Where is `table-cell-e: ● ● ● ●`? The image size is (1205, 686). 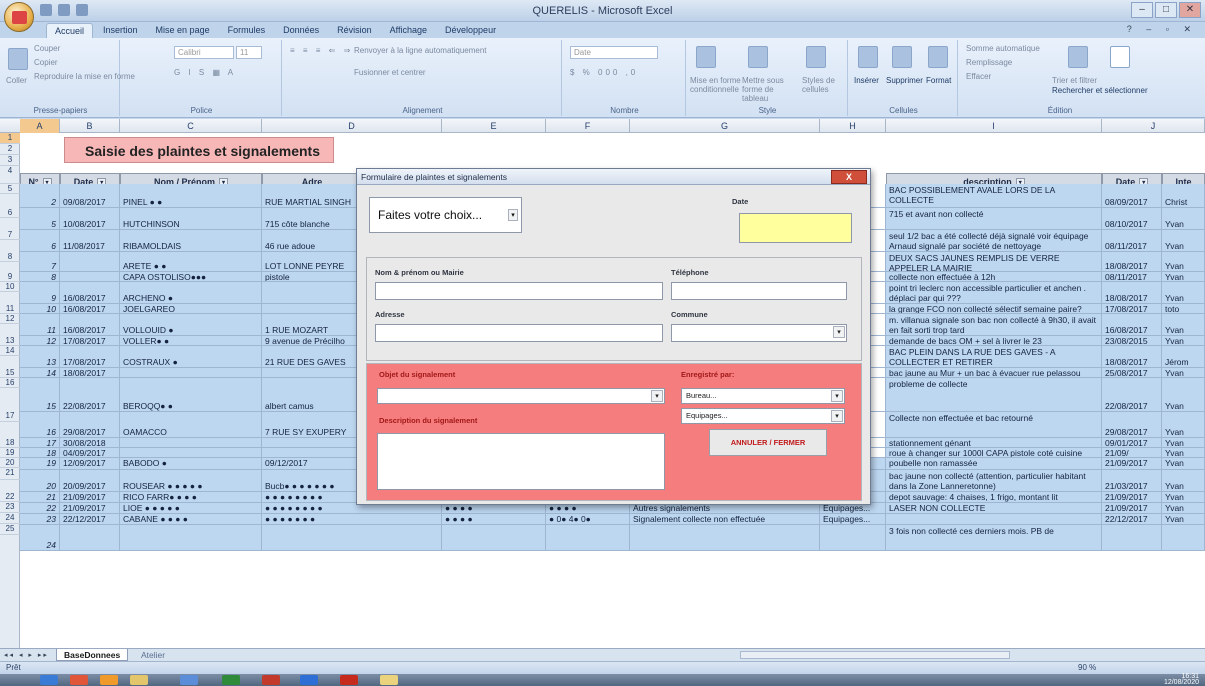 table-cell-e: ● ● ● ● is located at coordinates (494, 519).